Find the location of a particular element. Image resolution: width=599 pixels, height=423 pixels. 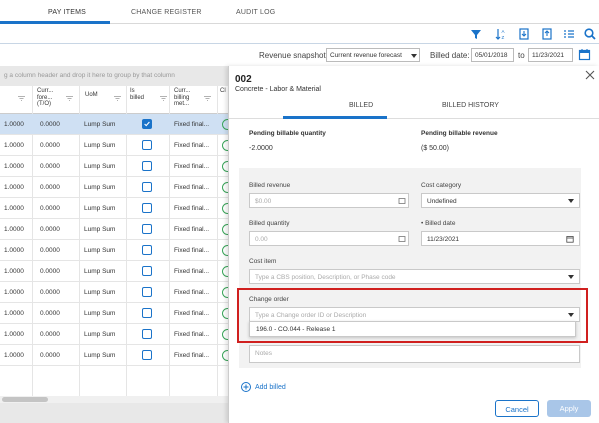

cancel-button: Cancel is located at coordinates (517, 408).